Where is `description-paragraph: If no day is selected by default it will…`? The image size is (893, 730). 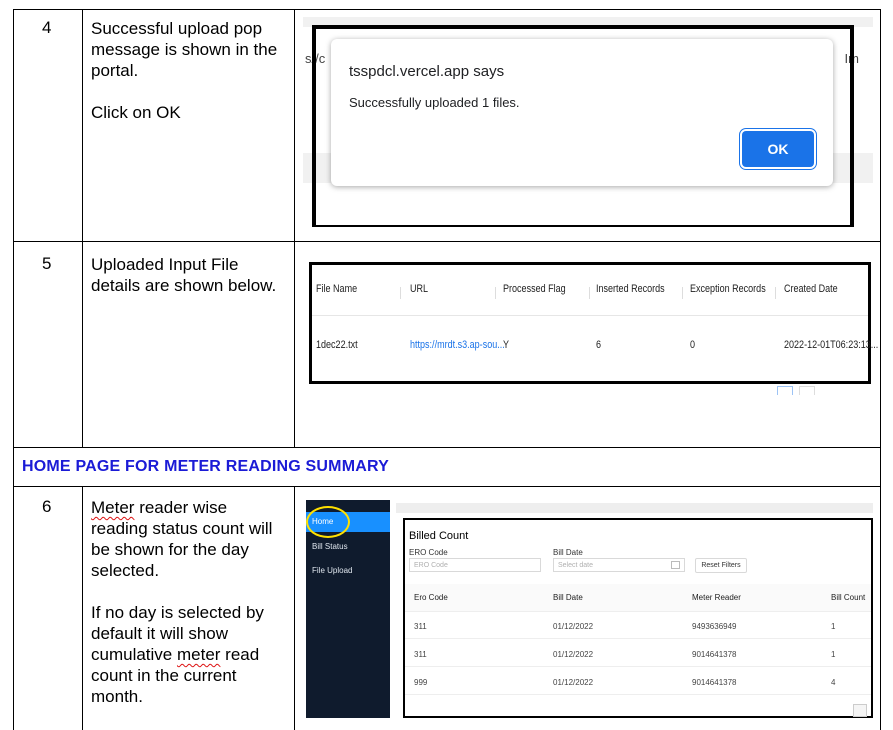
description-paragraph: If no day is selected by default it will… is located at coordinates (189, 654).